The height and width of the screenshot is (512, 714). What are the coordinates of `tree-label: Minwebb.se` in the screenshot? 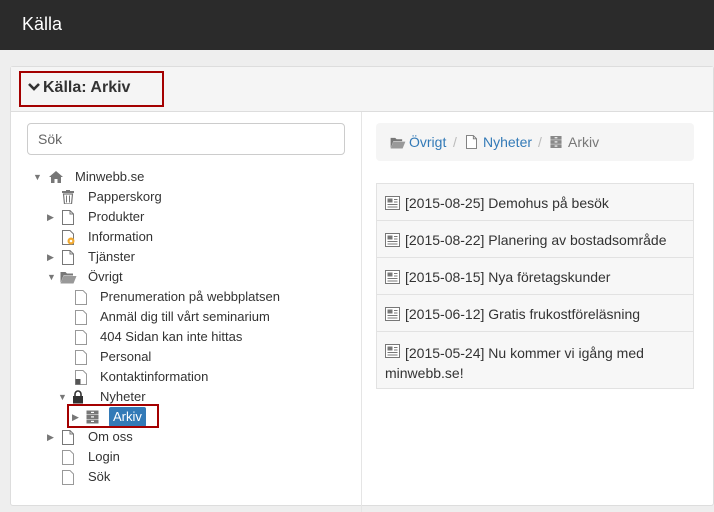 It's located at (110, 176).